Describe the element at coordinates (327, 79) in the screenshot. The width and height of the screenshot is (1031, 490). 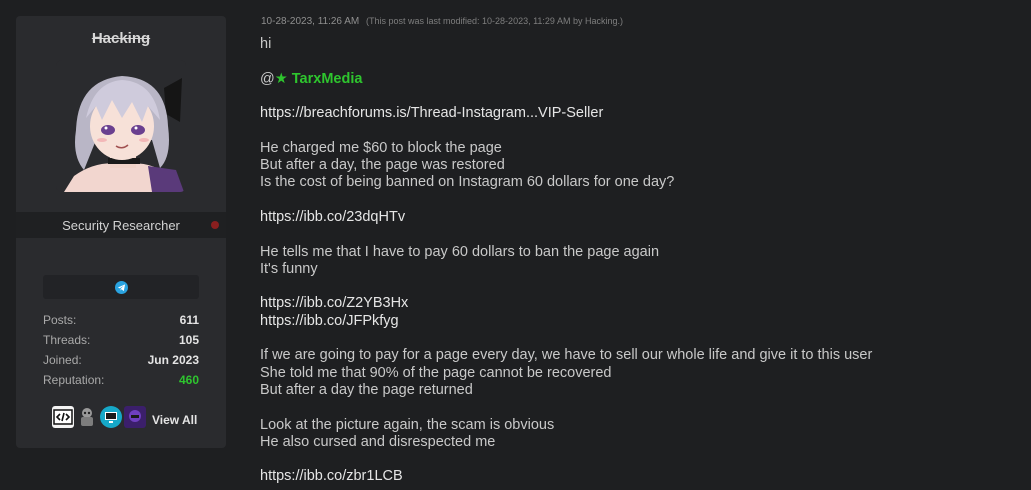
I see `mention-username: TarxMedia` at that location.